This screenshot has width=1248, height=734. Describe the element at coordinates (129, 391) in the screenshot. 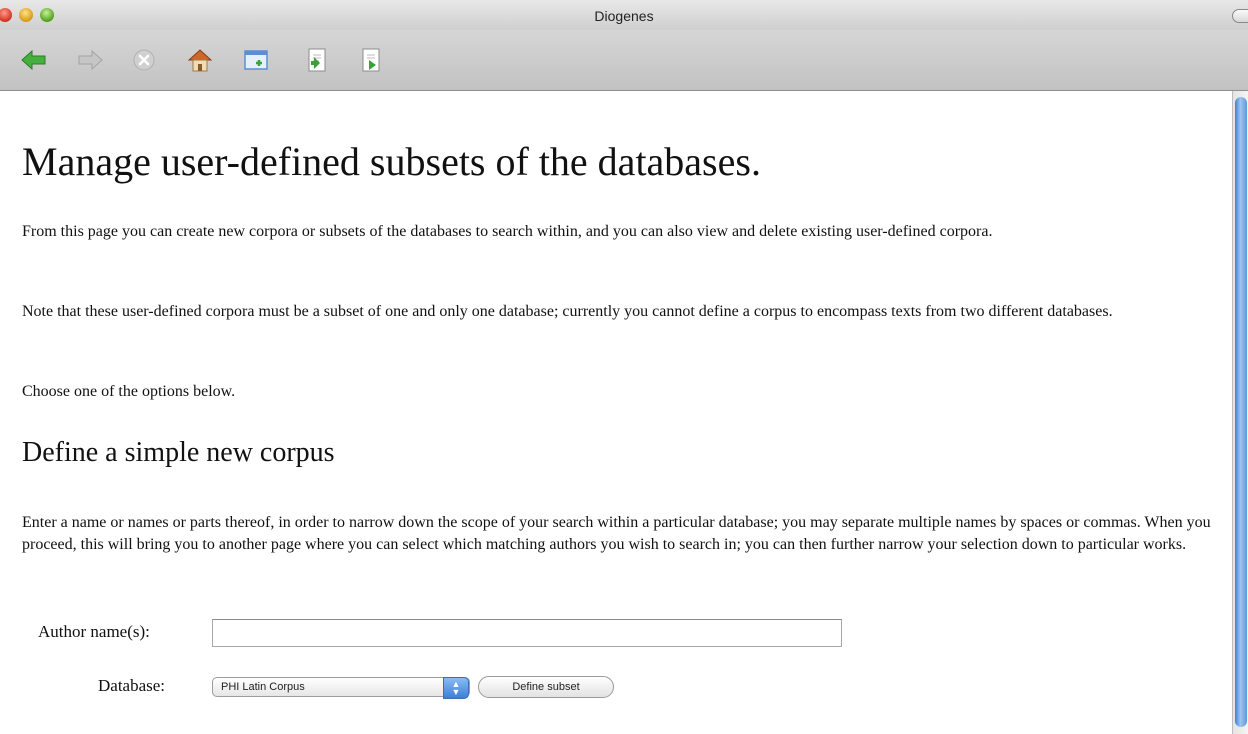

I see `choose-paragraph: Choose one of the options below.` at that location.